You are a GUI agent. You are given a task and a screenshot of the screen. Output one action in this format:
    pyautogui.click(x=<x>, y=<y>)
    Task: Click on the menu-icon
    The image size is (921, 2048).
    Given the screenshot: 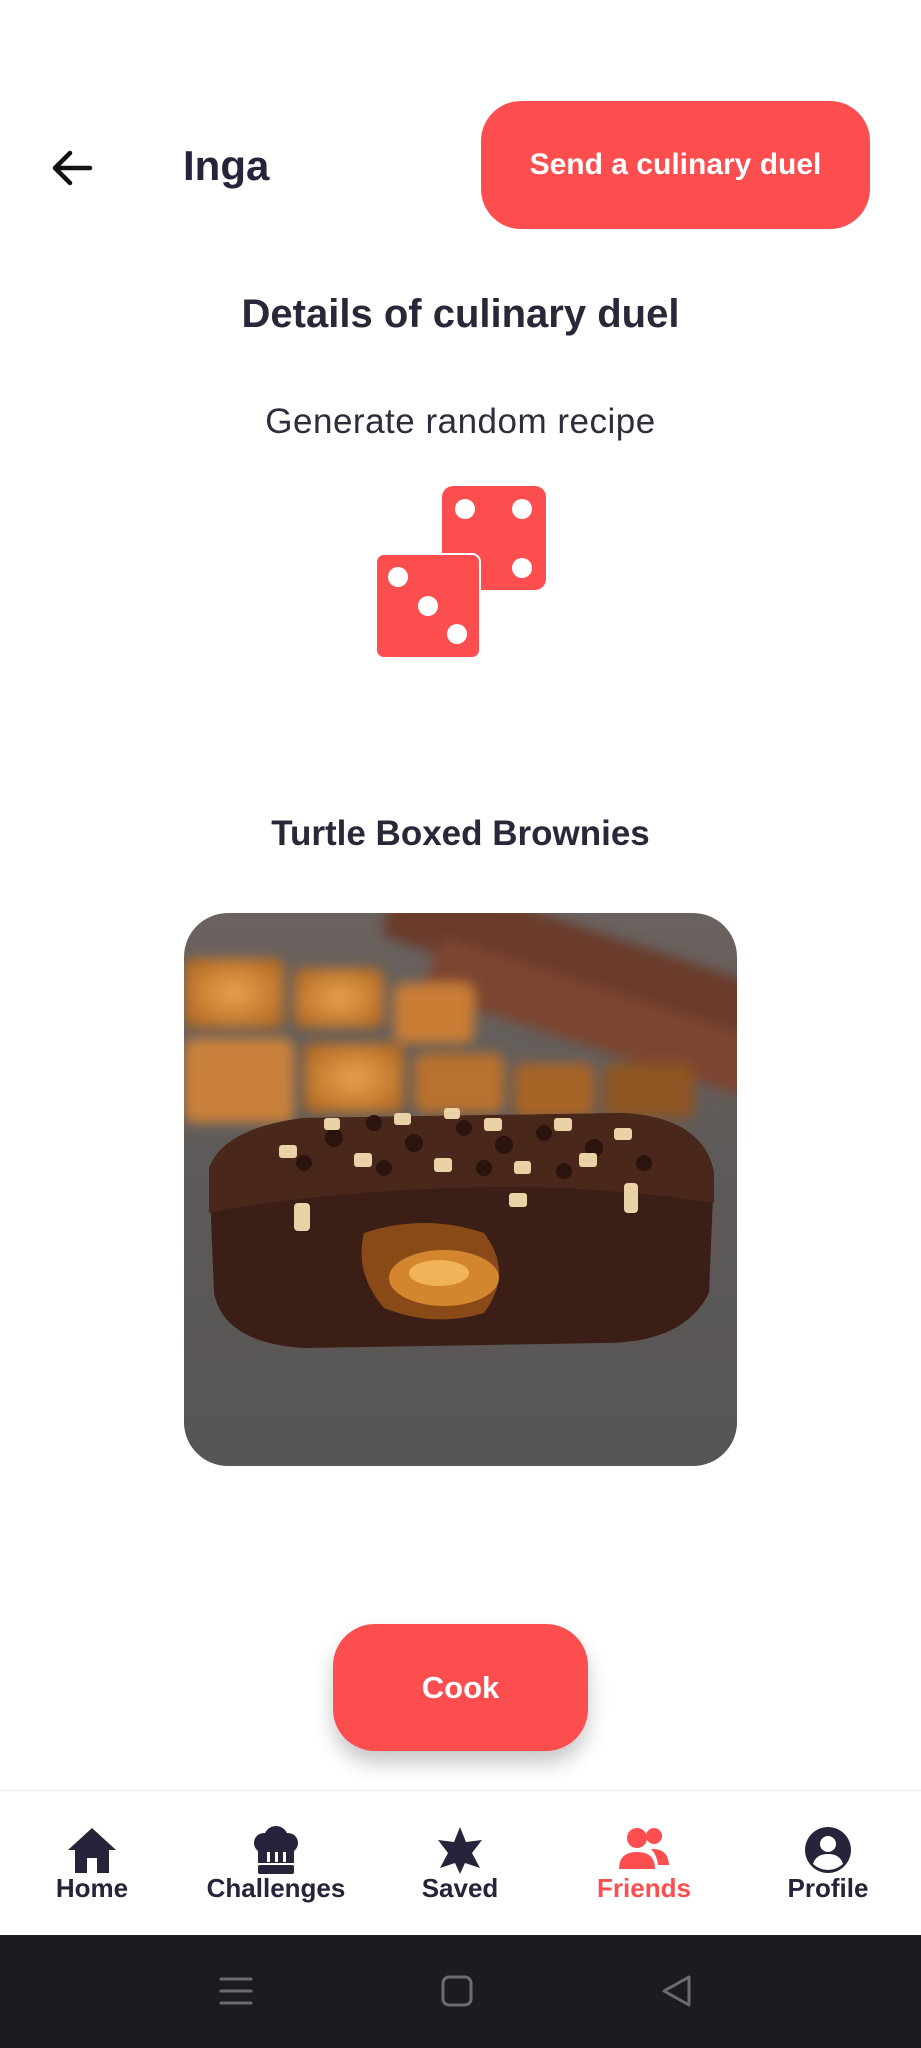 What is the action you would take?
    pyautogui.click(x=236, y=1991)
    